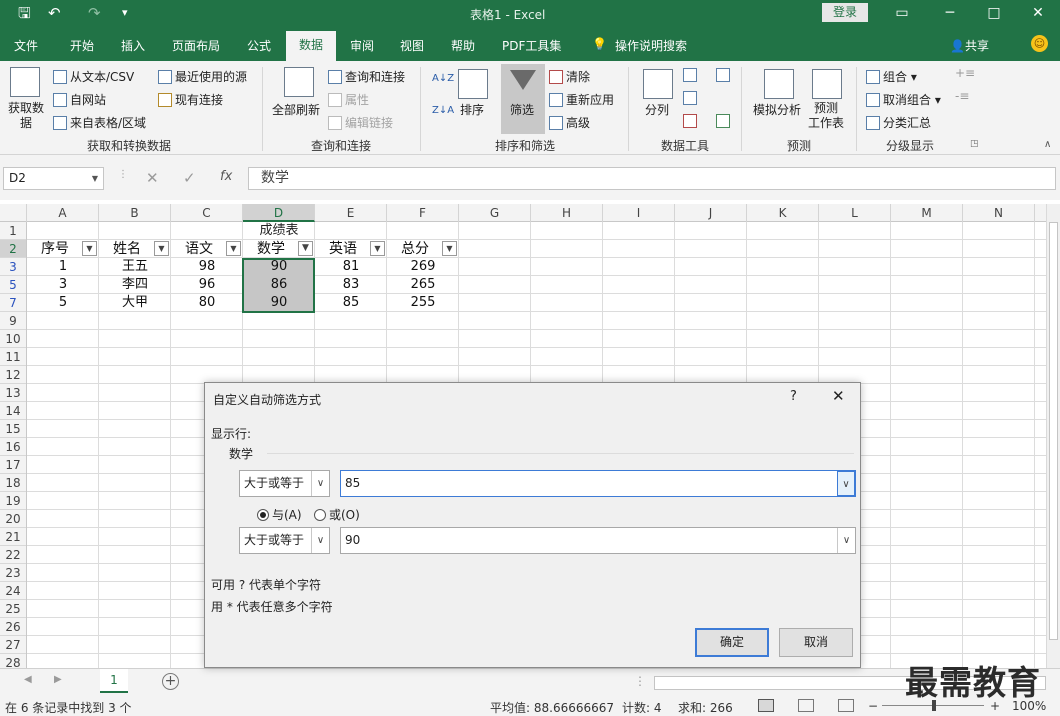 The height and width of the screenshot is (716, 1060). I want to click on row-header: 1, so click(13, 231).